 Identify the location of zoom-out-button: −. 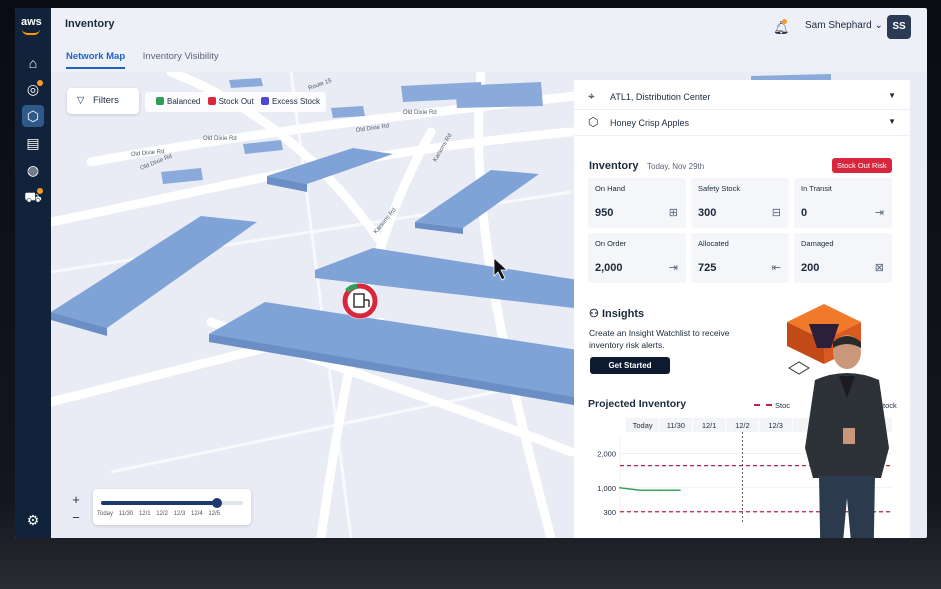
(76, 517).